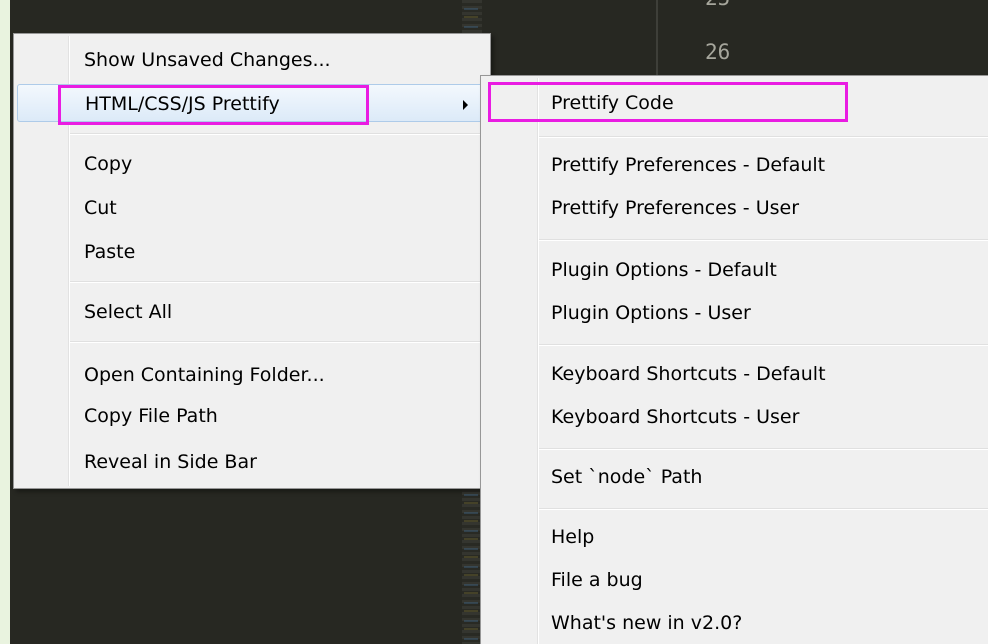  What do you see at coordinates (170, 462) in the screenshot?
I see `menu-item-label: Reveal in Side Bar` at bounding box center [170, 462].